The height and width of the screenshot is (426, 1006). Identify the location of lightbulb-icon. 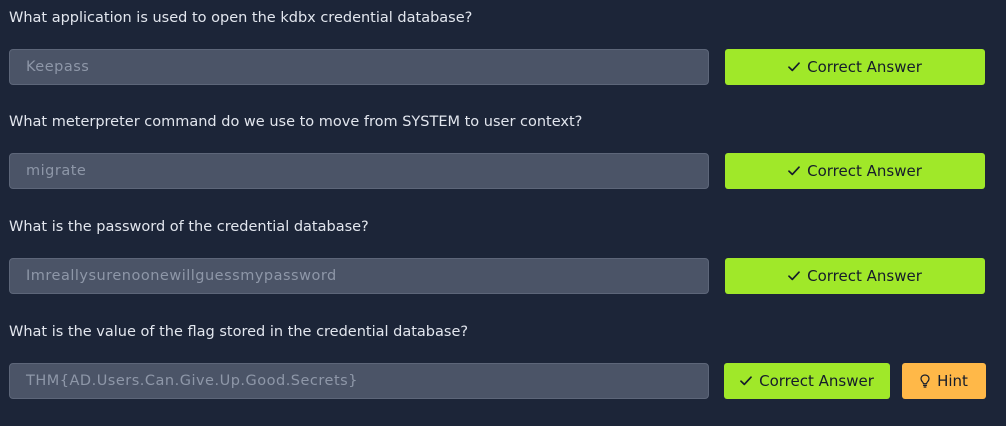
(925, 381).